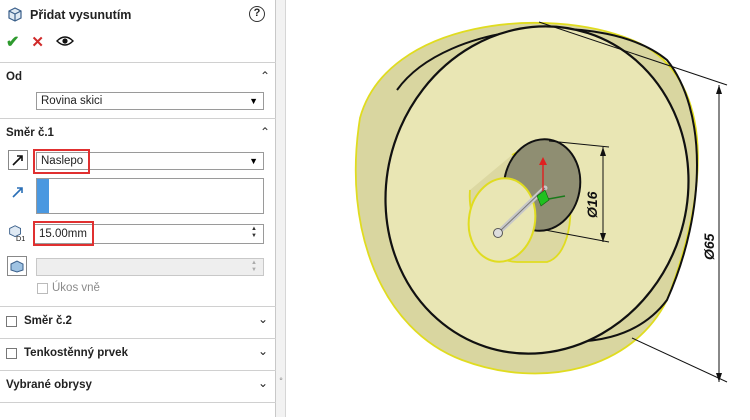 This screenshot has height=420, width=750. I want to click on preview-eye-icon, so click(64, 42).